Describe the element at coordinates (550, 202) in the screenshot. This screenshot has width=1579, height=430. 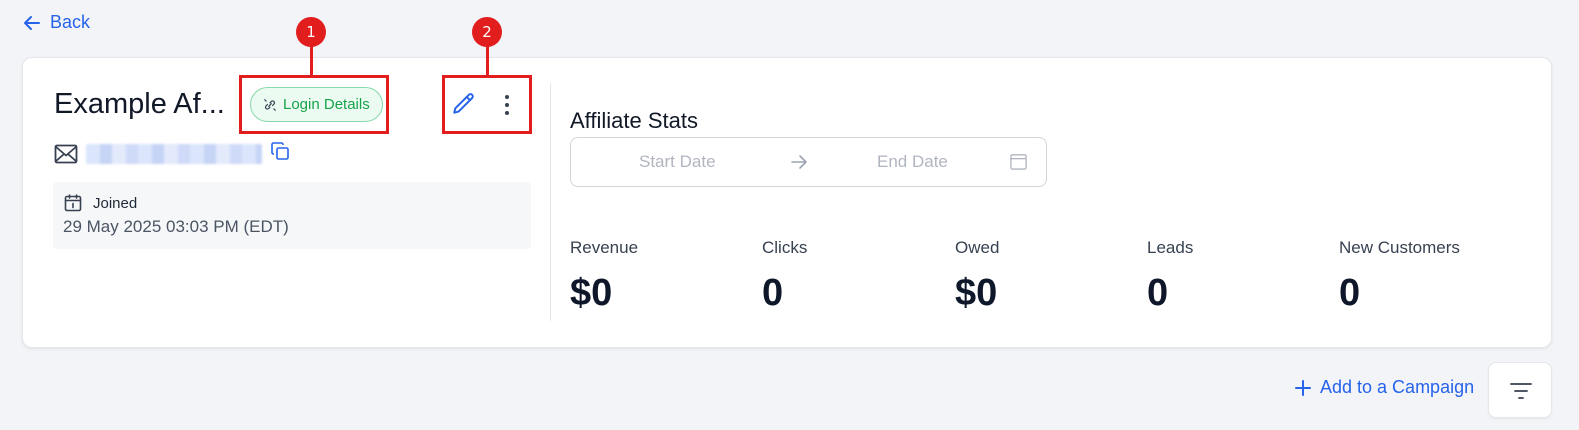
I see `card-divider` at that location.